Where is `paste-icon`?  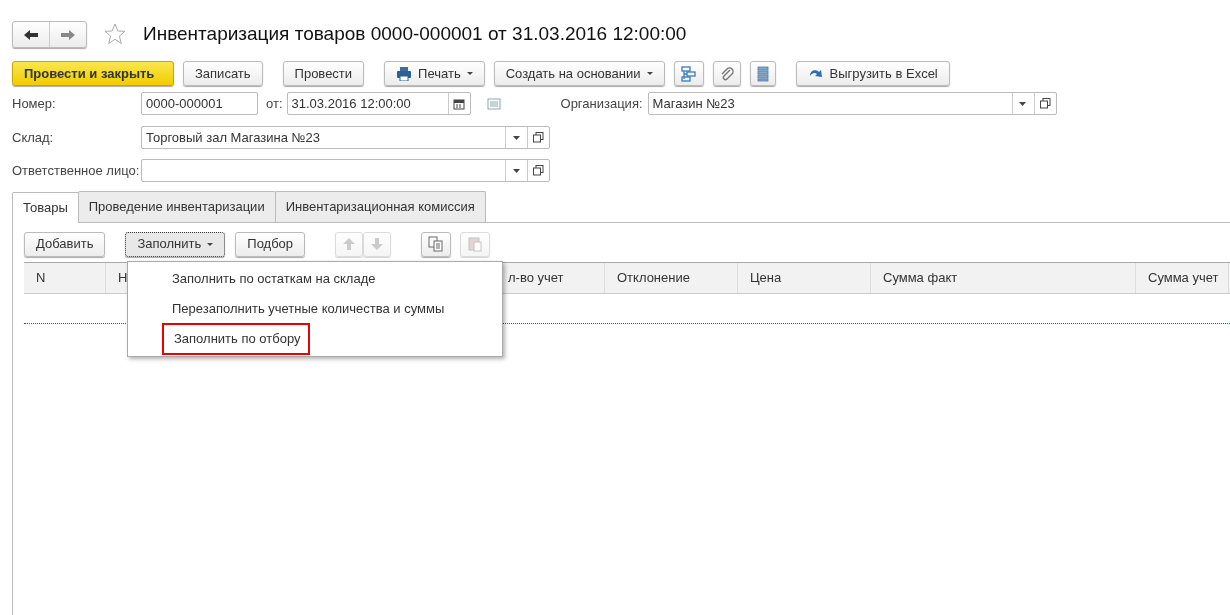
paste-icon is located at coordinates (475, 244).